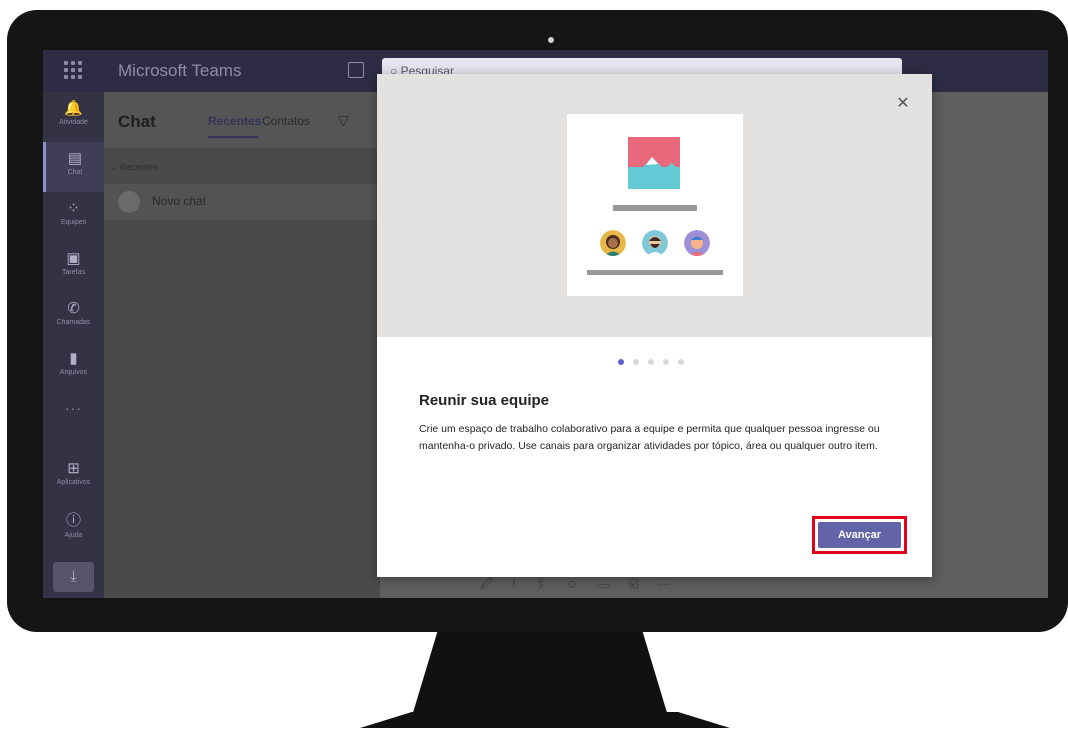  What do you see at coordinates (73, 520) in the screenshot?
I see `help-icon: ⓘ` at bounding box center [73, 520].